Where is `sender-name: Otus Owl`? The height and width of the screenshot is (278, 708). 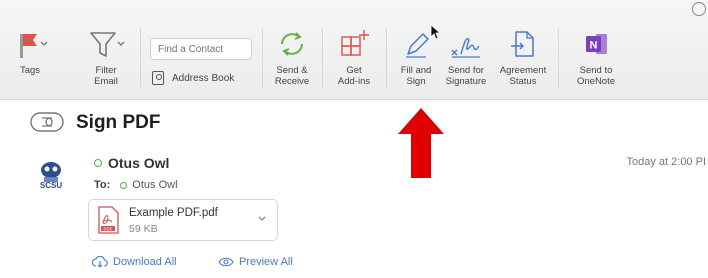
sender-name: Otus Owl is located at coordinates (131, 163).